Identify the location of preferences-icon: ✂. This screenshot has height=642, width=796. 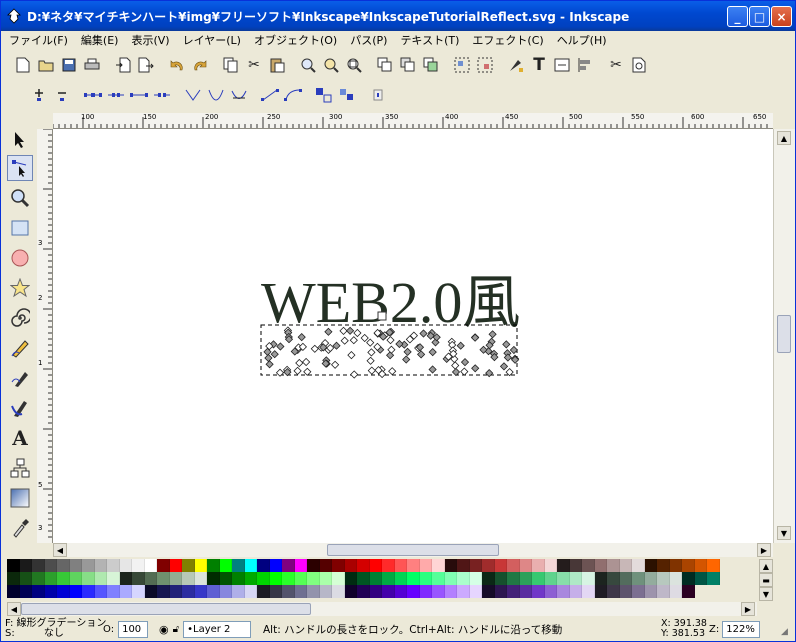
(616, 65).